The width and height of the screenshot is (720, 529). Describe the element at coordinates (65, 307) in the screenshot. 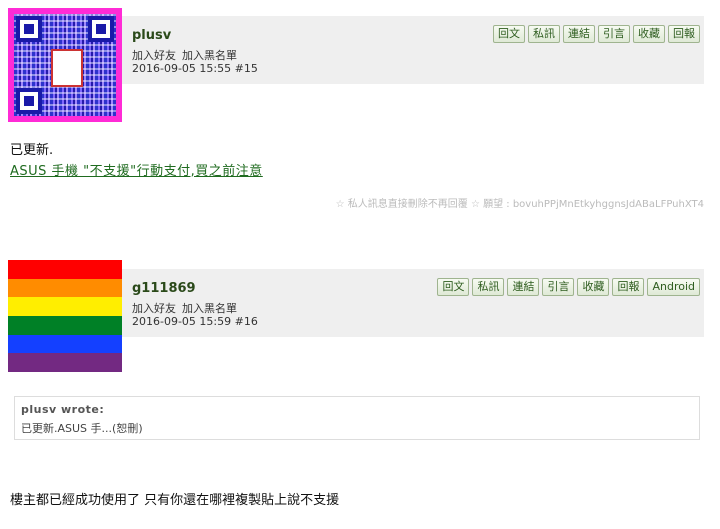

I see `stripe-yellow` at that location.